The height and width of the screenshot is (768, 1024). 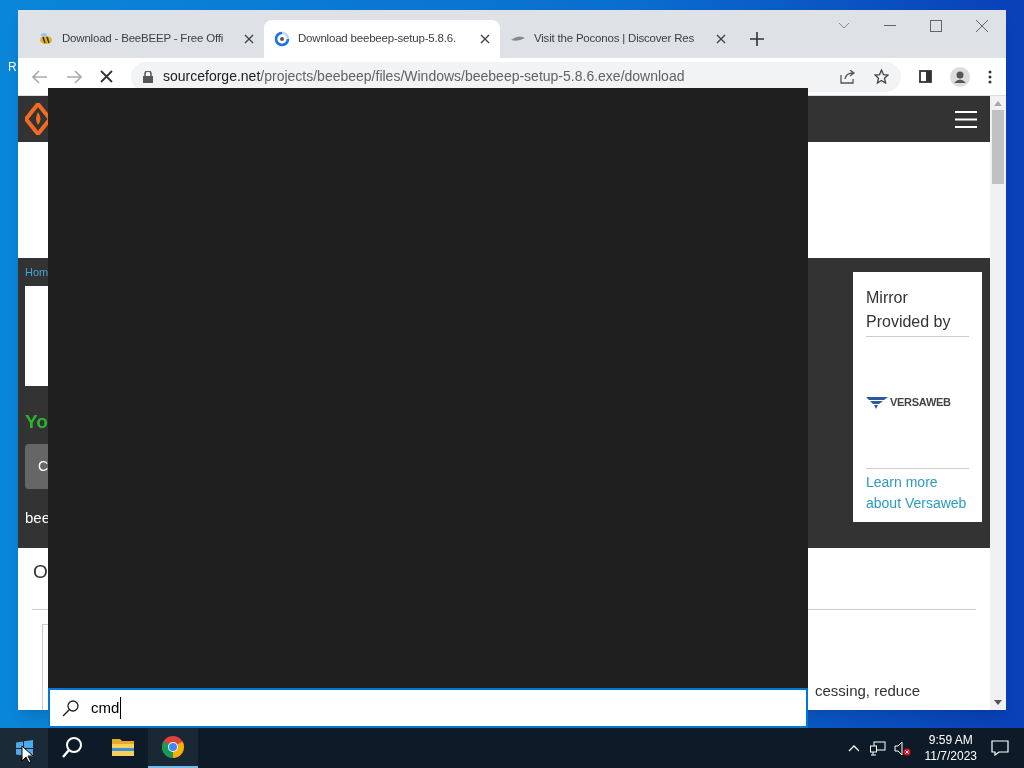 I want to click on folder-icon, so click(x=123, y=747).